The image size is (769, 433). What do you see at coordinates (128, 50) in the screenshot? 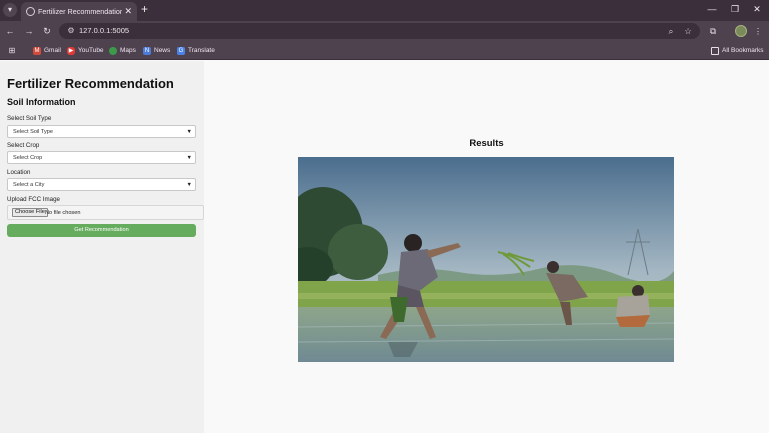
I see `bookmark-label: Maps` at bounding box center [128, 50].